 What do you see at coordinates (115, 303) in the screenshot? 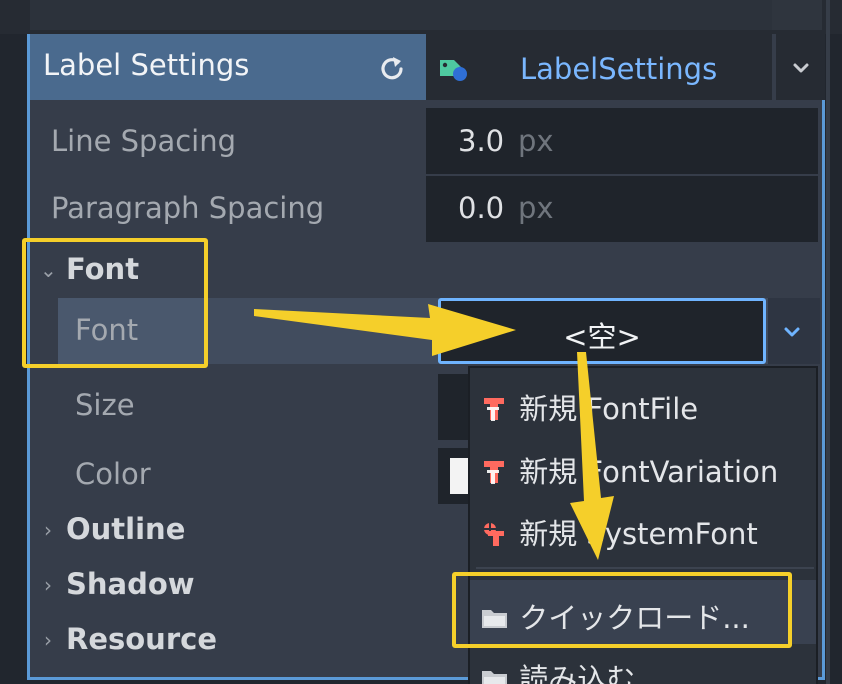
I see `annotation-box-font` at bounding box center [115, 303].